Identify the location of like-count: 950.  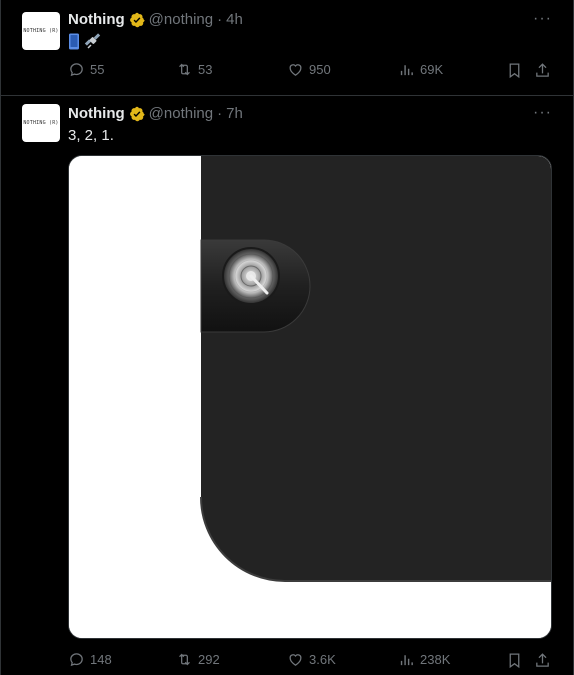
(320, 69).